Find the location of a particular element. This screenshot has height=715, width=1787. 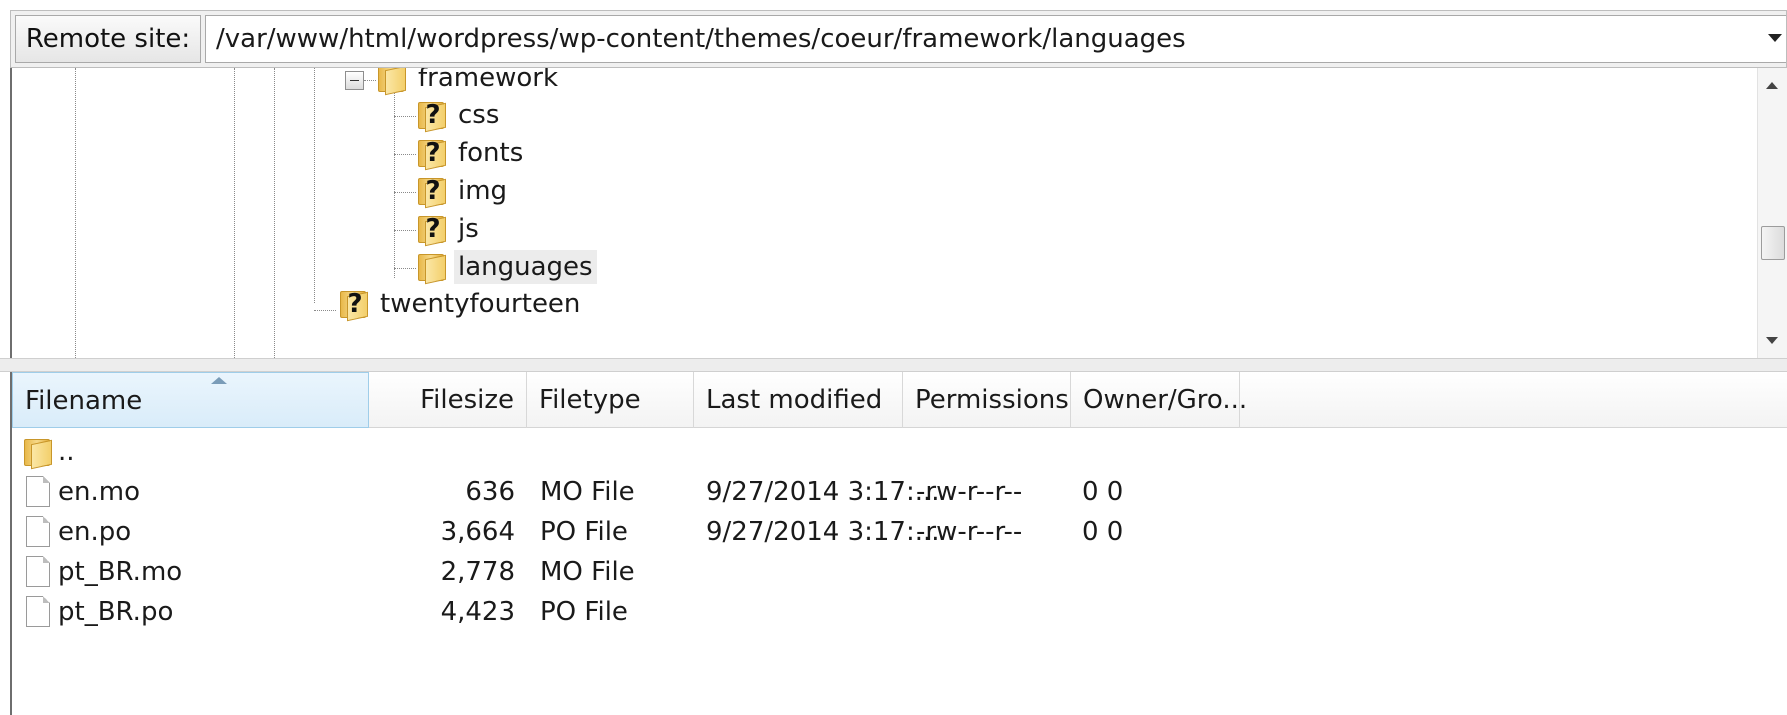

folder-open-icon is located at coordinates (392, 82).